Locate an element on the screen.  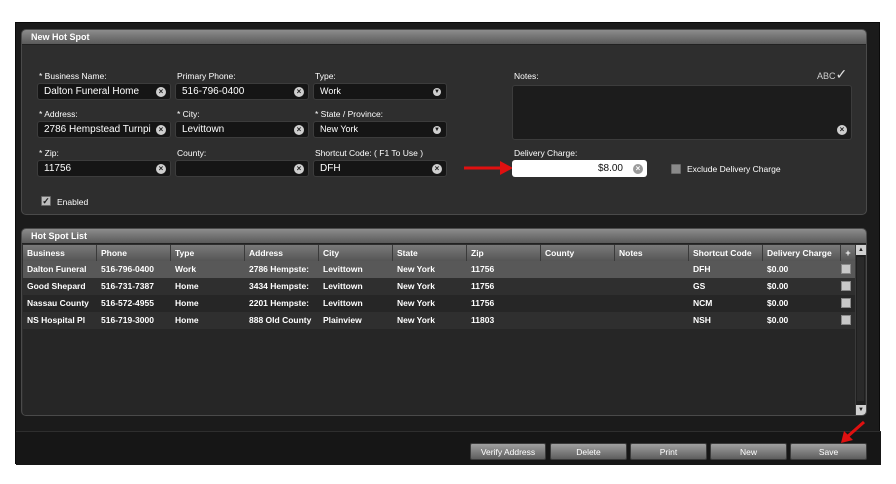
type-label: Type: is located at coordinates (325, 76).